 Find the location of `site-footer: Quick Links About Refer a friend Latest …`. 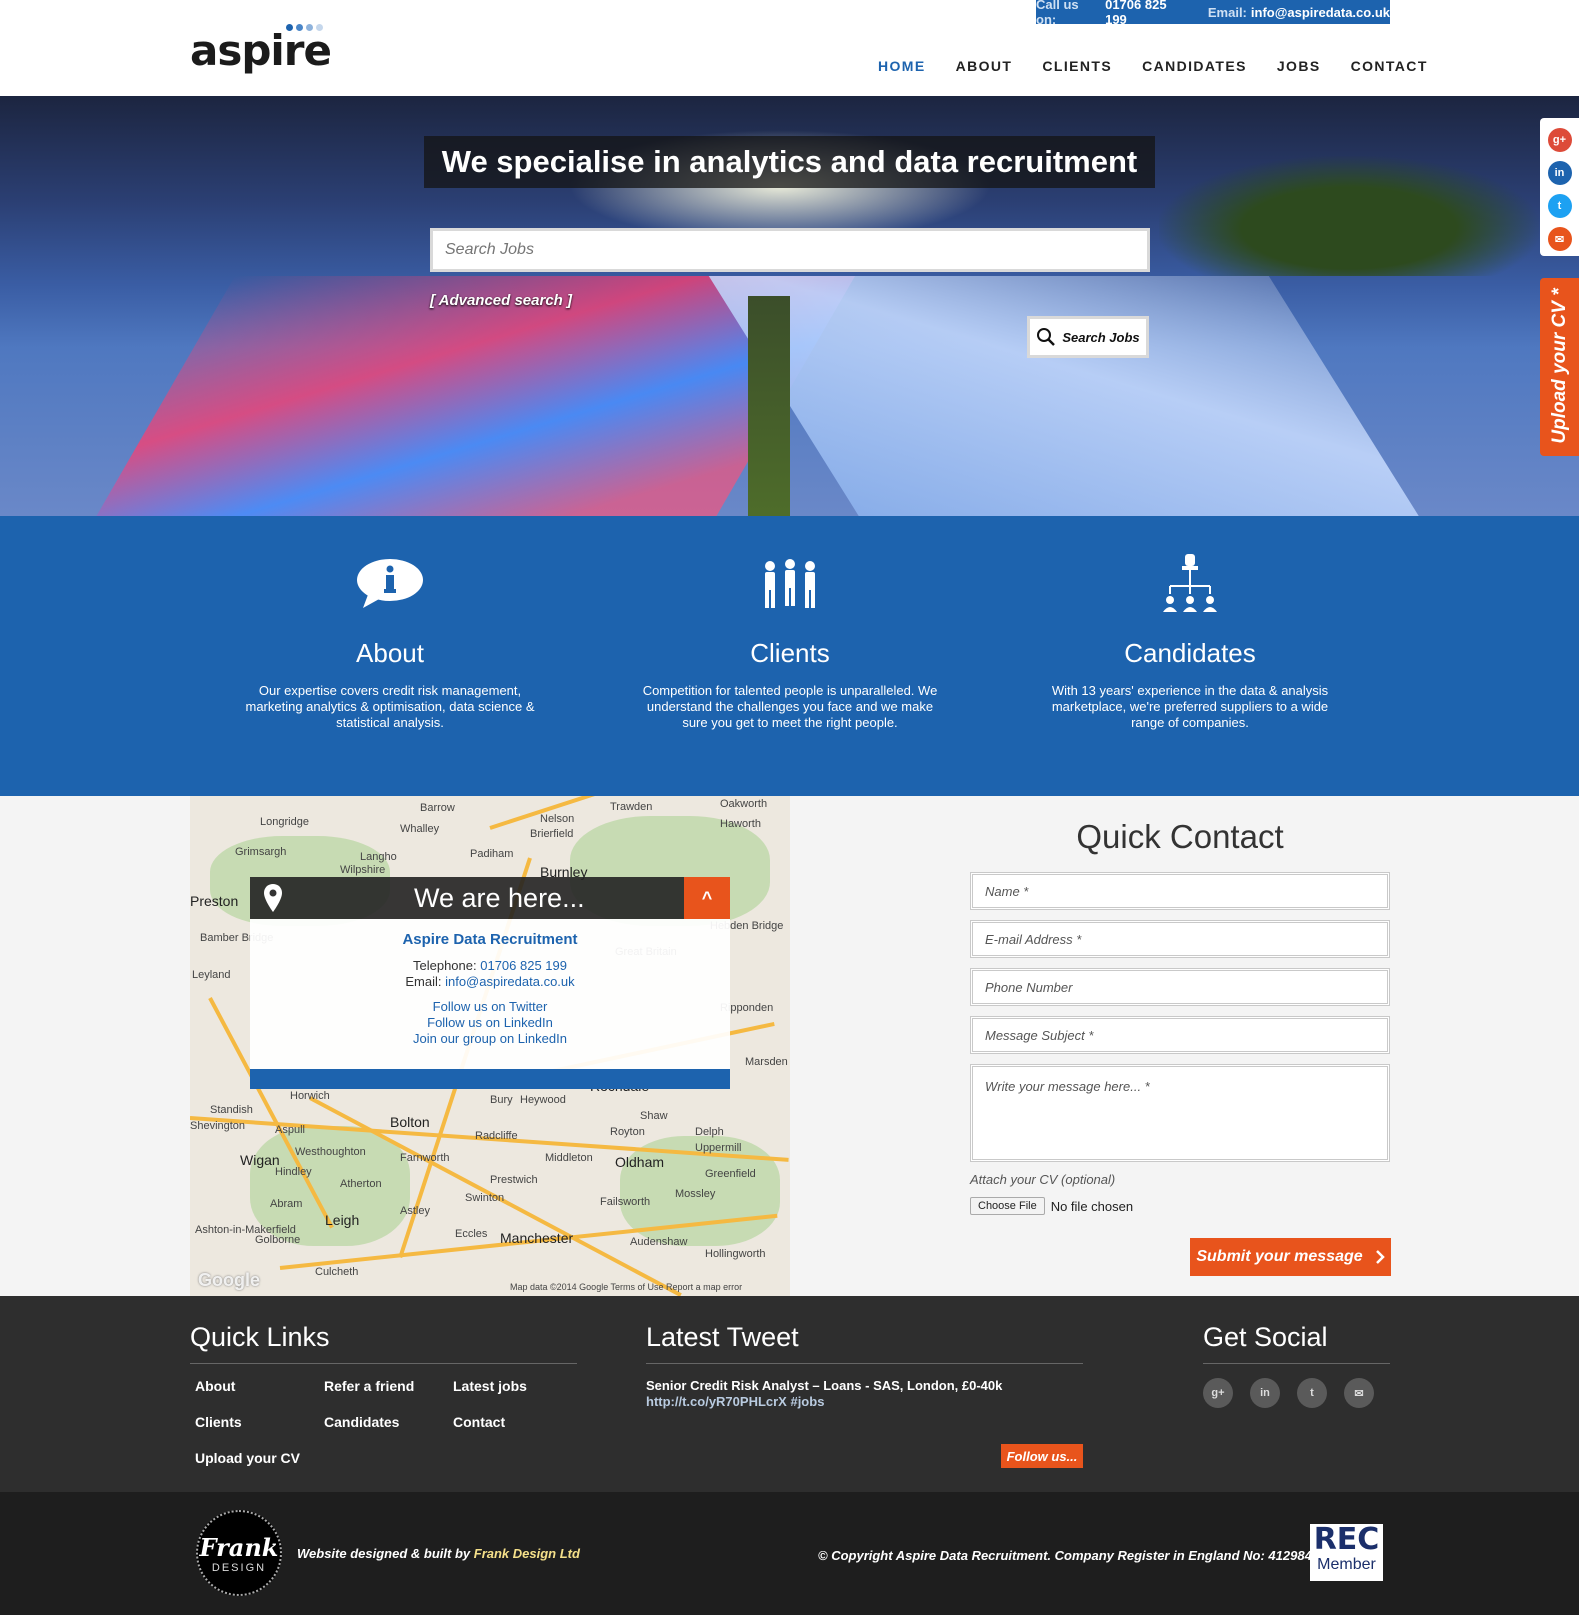

site-footer: Quick Links About Refer a friend Latest … is located at coordinates (789, 1394).